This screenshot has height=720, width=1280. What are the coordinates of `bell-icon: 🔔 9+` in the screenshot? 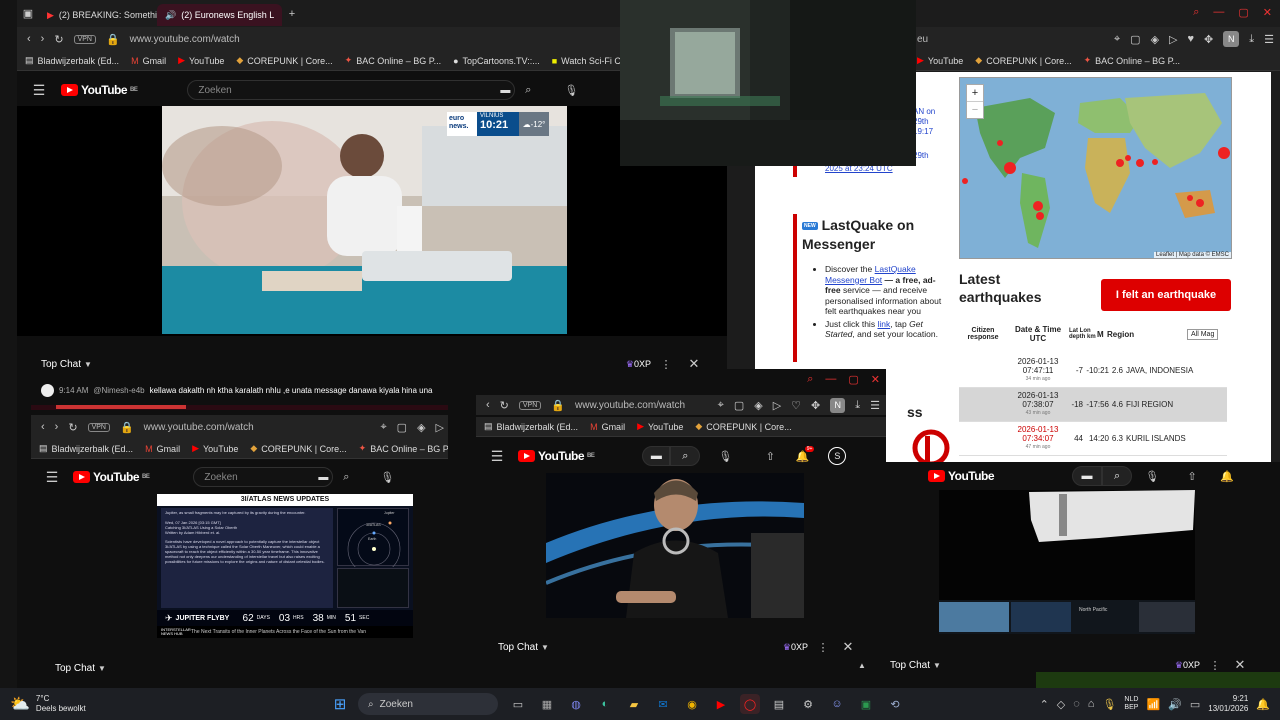 It's located at (802, 454).